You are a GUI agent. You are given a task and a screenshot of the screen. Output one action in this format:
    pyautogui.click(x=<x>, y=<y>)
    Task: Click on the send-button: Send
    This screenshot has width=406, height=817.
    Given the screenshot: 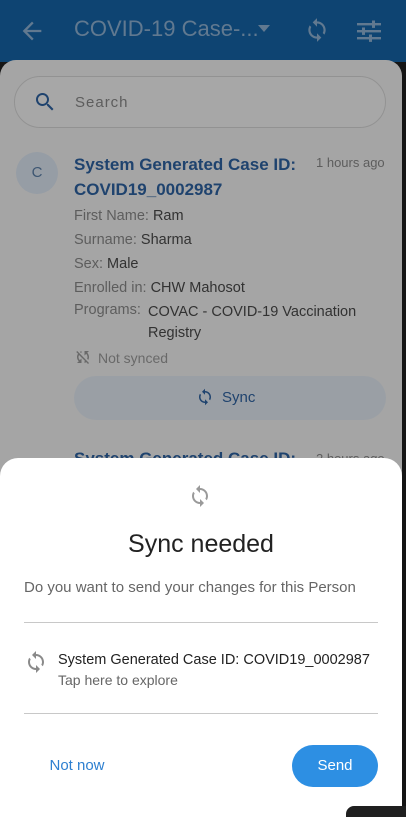 What is the action you would take?
    pyautogui.click(x=335, y=766)
    